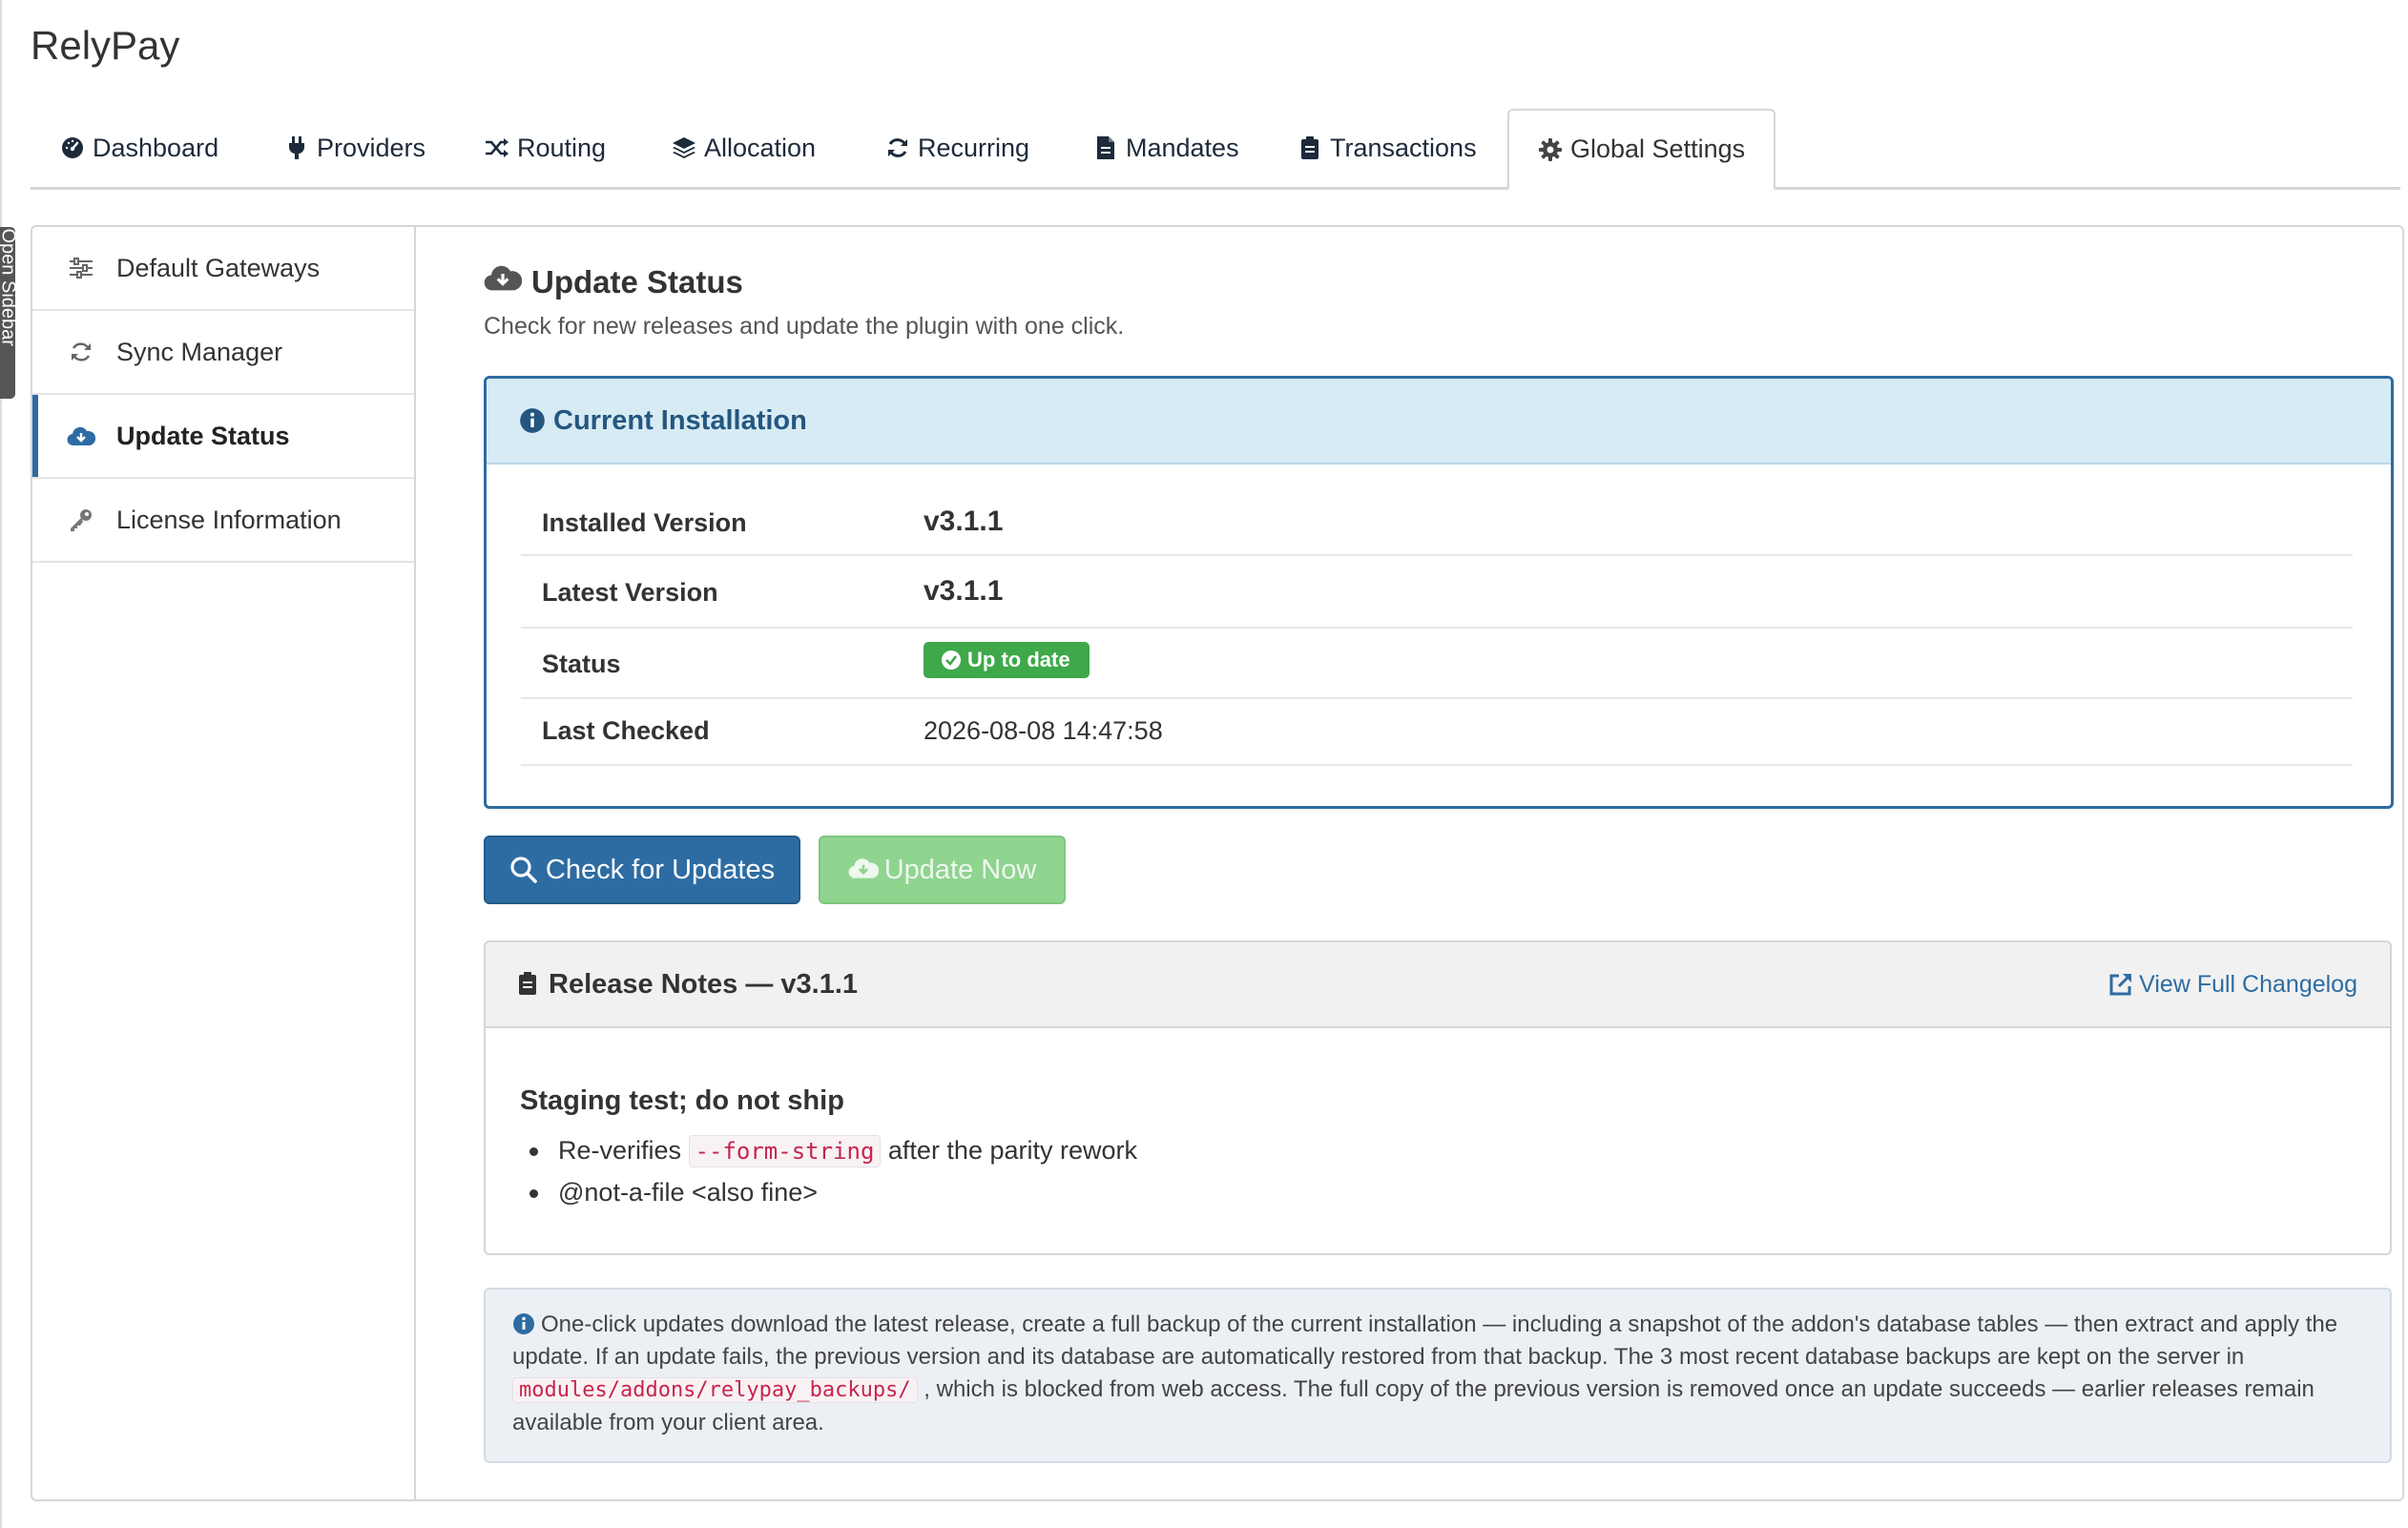  I want to click on sidenav-item-sync-manager: Sync Manager, so click(223, 353).